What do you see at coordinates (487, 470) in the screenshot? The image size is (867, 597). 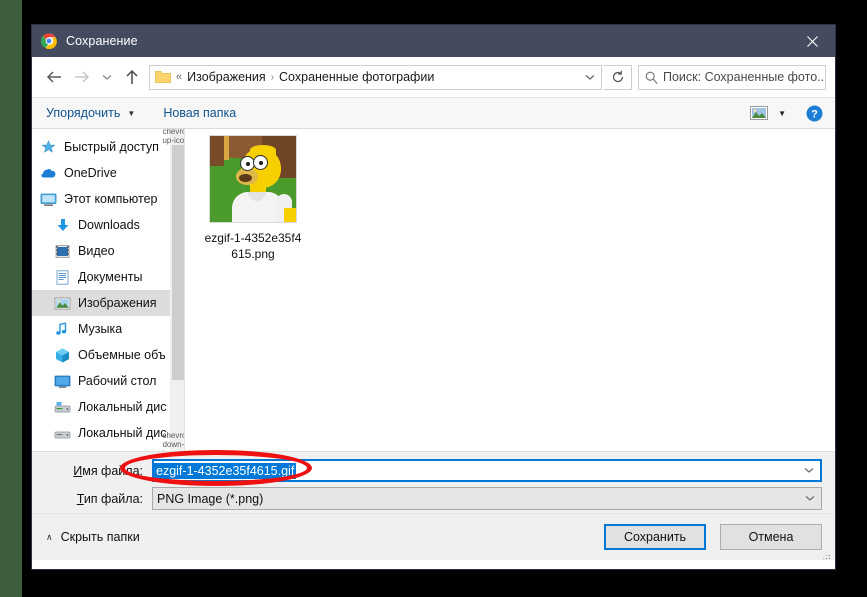 I see `filename-input: ezgif-1-4352e35f4615.gif` at bounding box center [487, 470].